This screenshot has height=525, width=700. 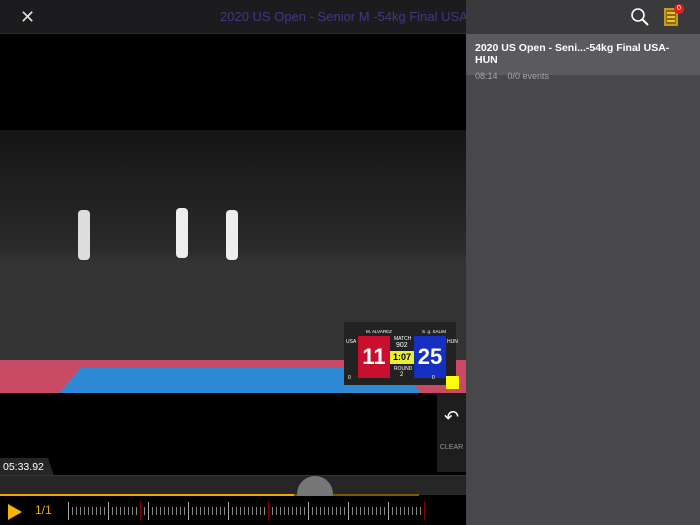 I want to click on play-icon, so click(x=15, y=512).